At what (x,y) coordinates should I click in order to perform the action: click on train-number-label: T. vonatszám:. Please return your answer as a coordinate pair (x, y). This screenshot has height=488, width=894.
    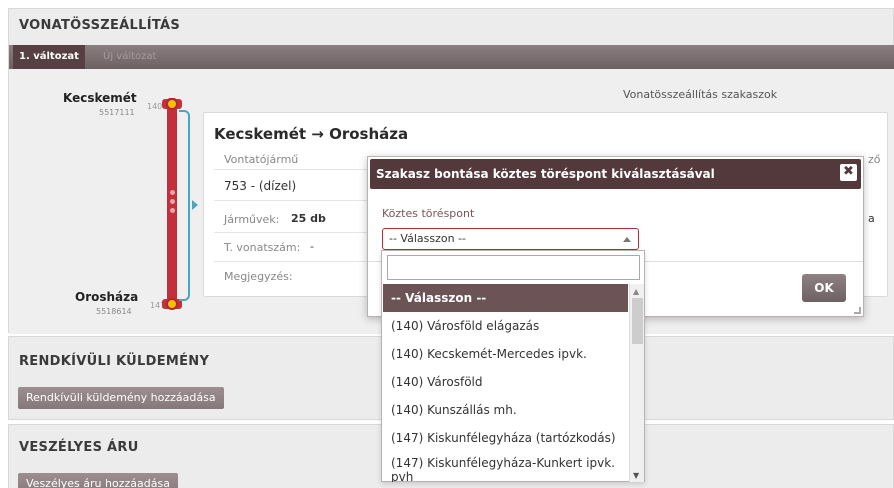
    Looking at the image, I should click on (262, 247).